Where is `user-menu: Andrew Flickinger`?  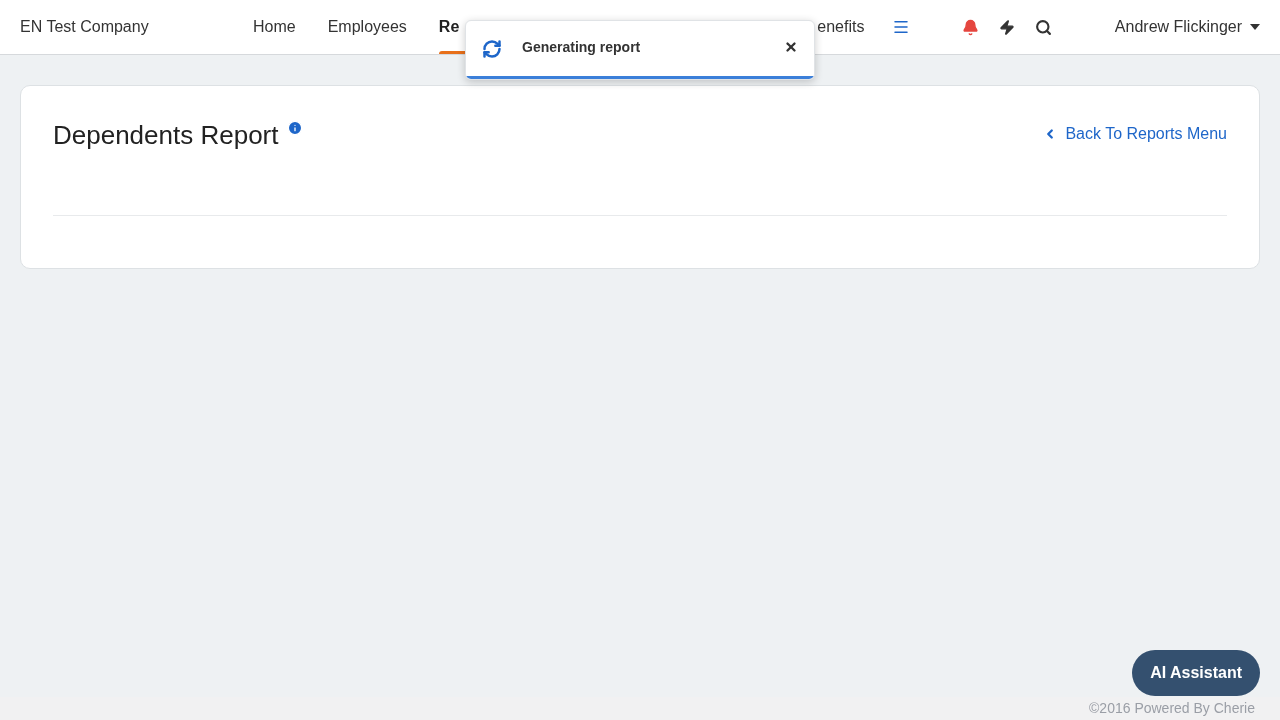
user-menu: Andrew Flickinger is located at coordinates (1187, 27).